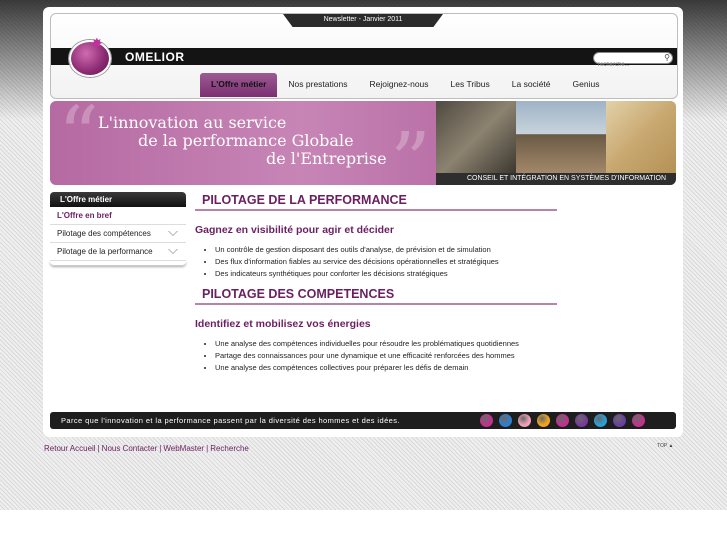 This screenshot has height=545, width=727. Describe the element at coordinates (470, 85) in the screenshot. I see `nav-item-les-tribus: Les Tribus` at that location.